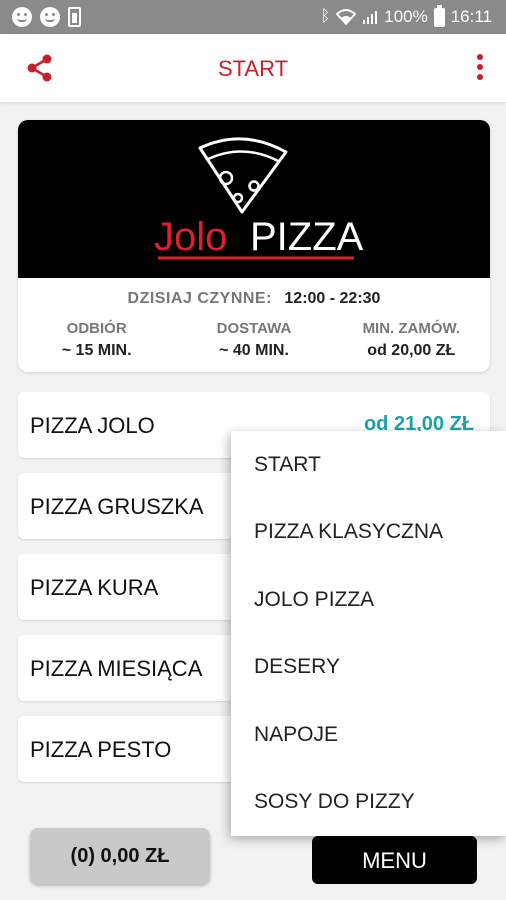  I want to click on logo-text-jolo: Jolo, so click(190, 237).